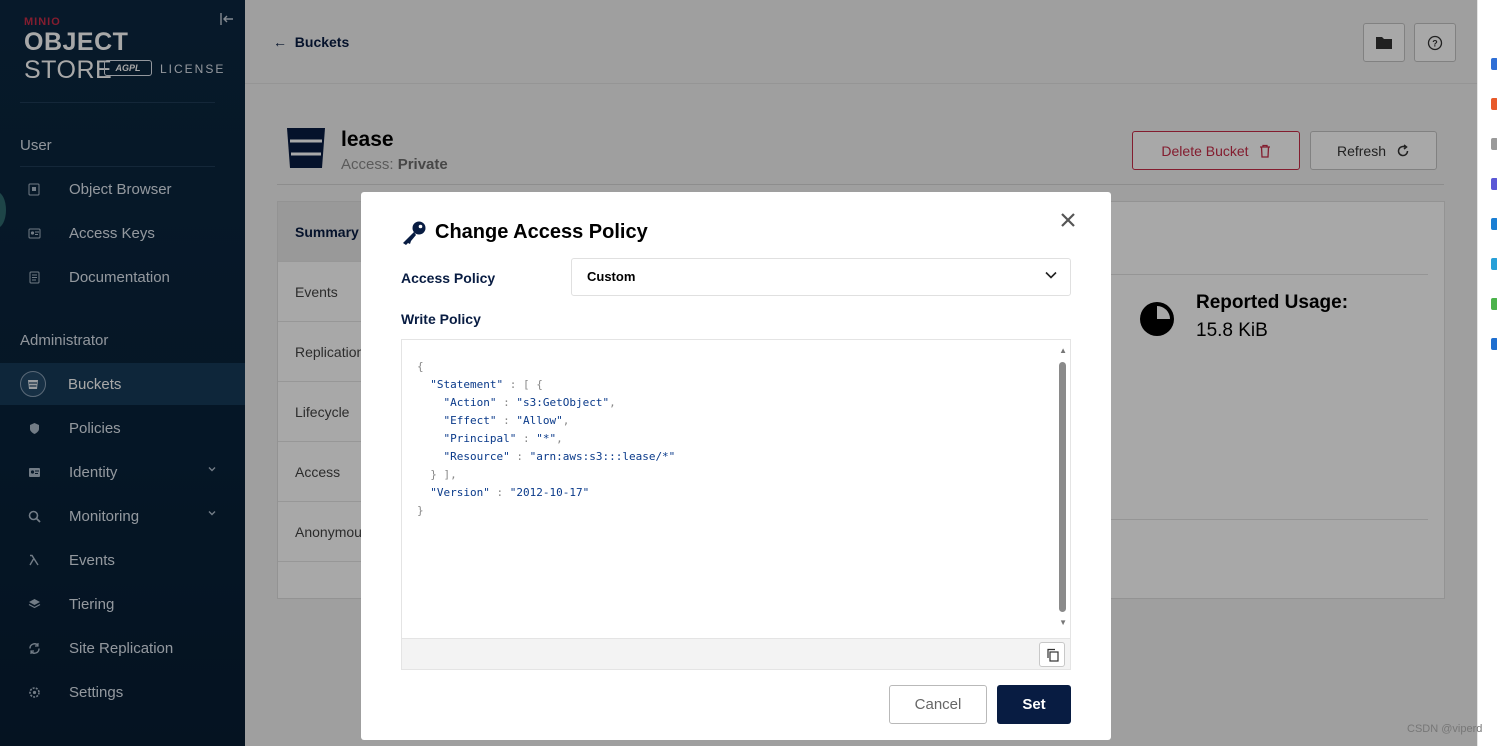  Describe the element at coordinates (529, 402) in the screenshot. I see `code-line: "Action" : "s3:GetObject",` at that location.